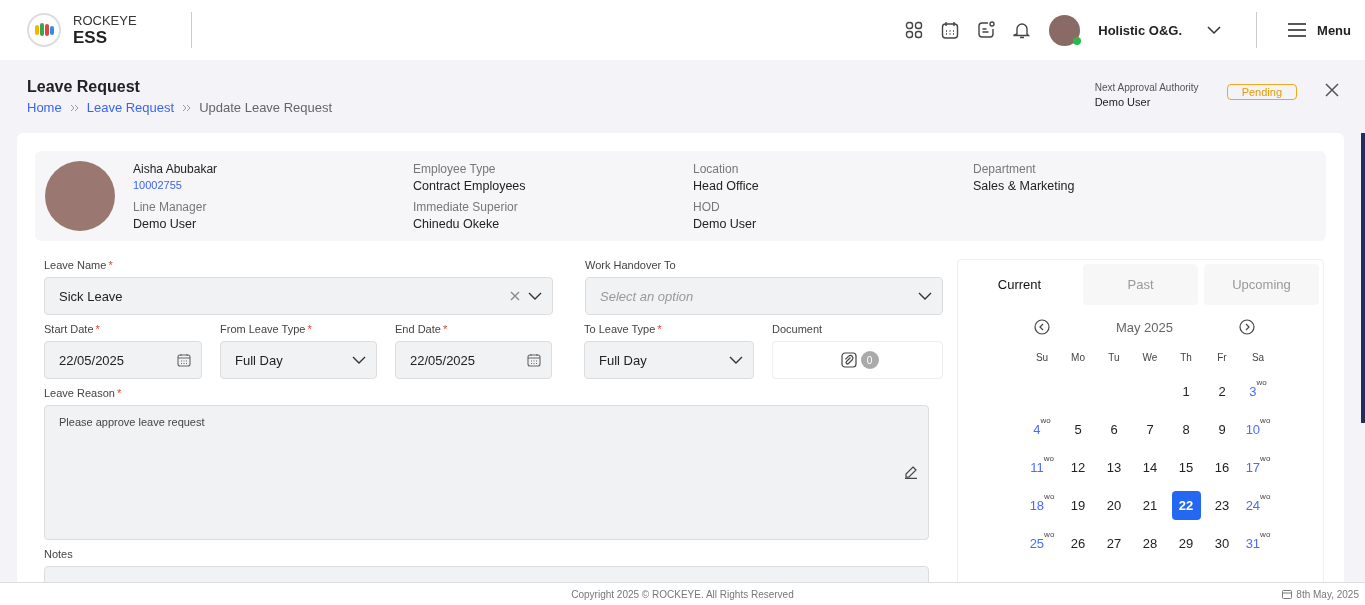 The width and height of the screenshot is (1365, 605). I want to click on logo-icon, so click(44, 30).